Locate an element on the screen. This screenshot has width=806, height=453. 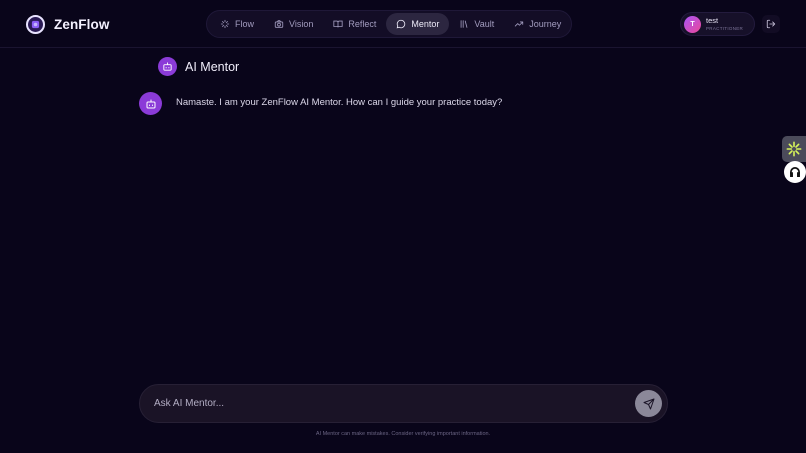
sparkle-burst-icon is located at coordinates (794, 149).